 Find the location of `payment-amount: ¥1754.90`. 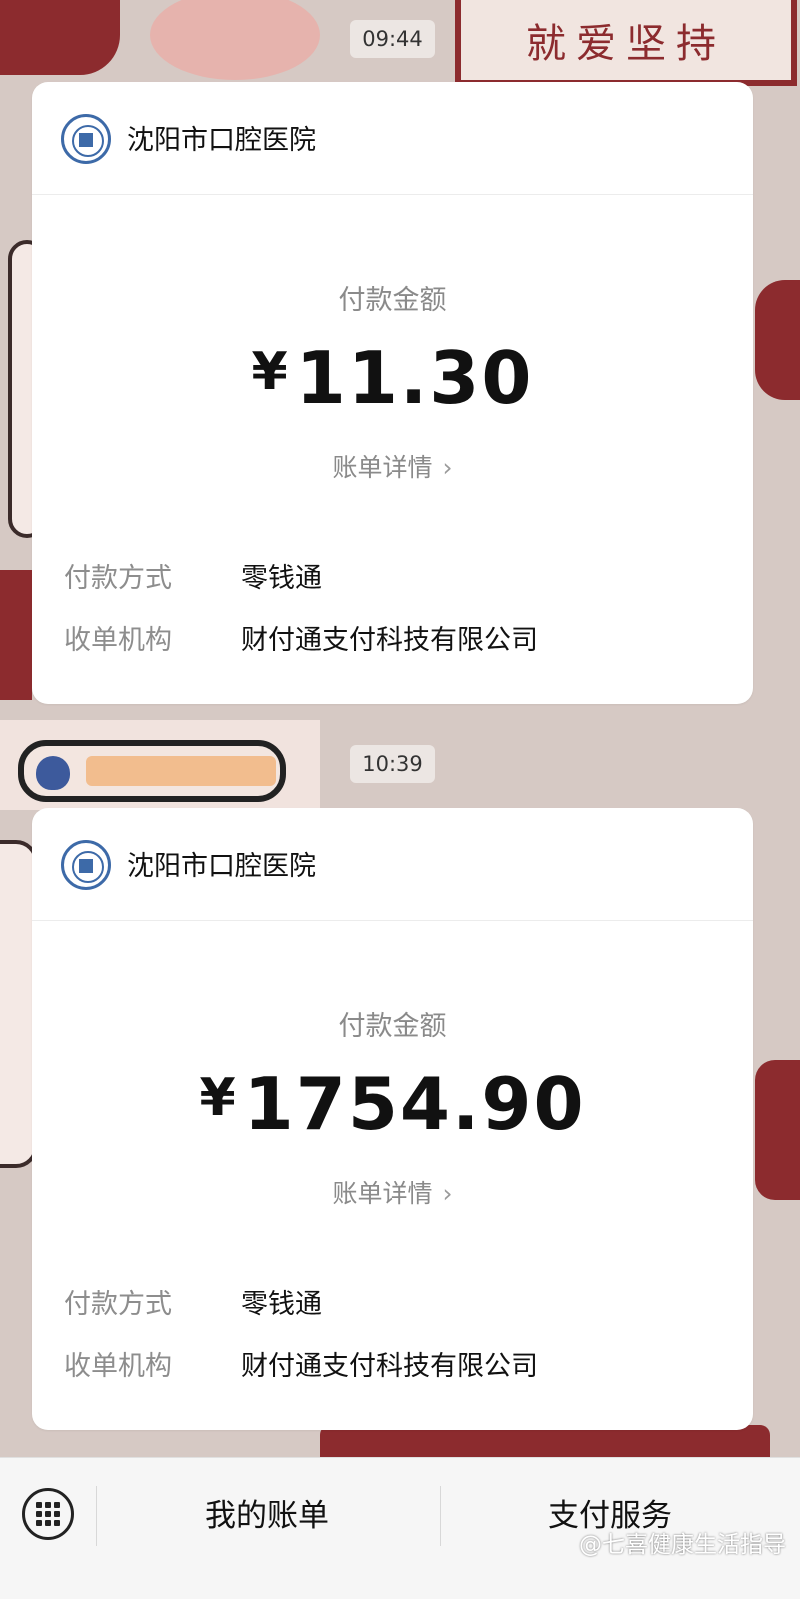

payment-amount: ¥1754.90 is located at coordinates (392, 1104).